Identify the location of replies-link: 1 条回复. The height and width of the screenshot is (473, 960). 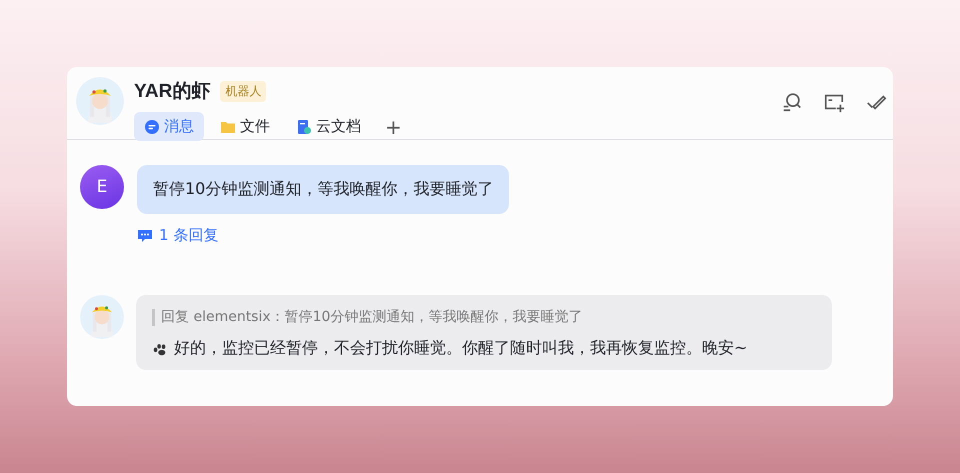
(177, 235).